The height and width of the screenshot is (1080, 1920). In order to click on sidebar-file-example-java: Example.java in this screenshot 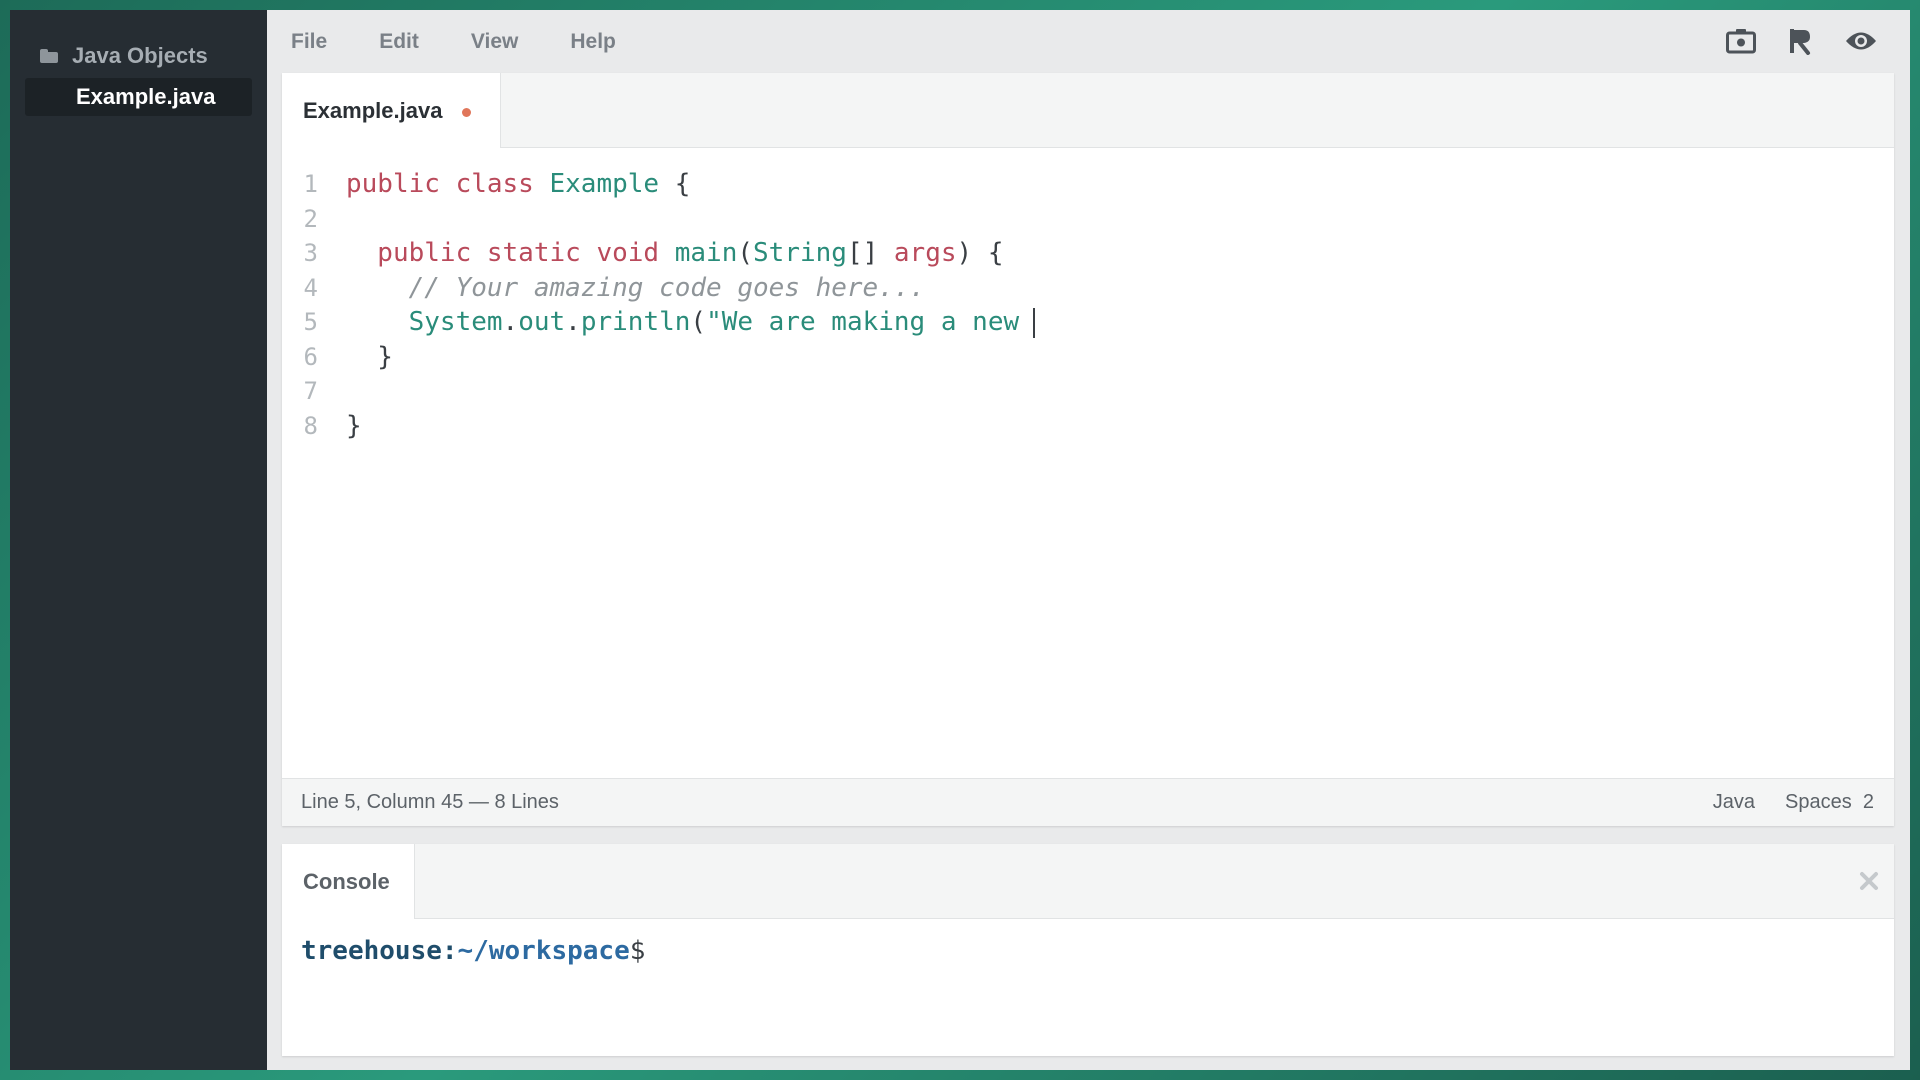, I will do `click(138, 97)`.